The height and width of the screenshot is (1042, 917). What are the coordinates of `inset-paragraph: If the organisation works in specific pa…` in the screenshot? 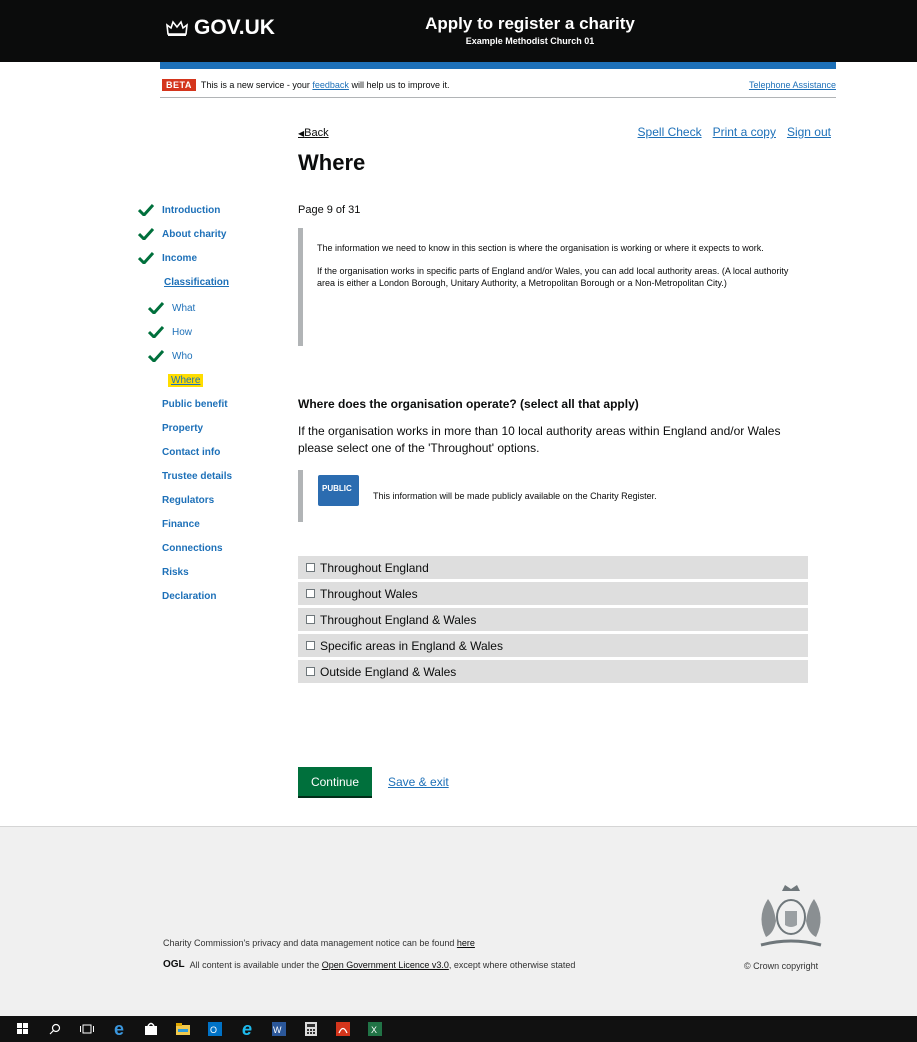 It's located at (553, 277).